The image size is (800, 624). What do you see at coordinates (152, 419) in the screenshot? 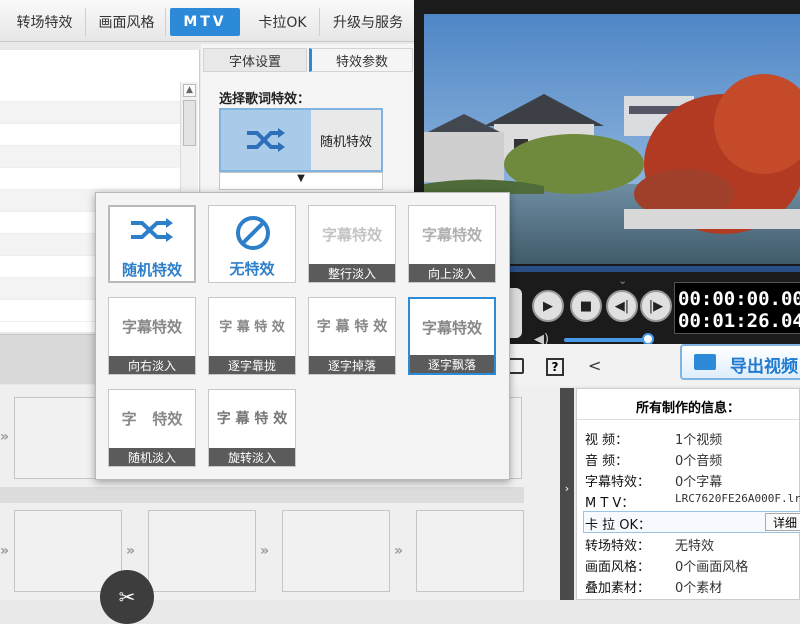
I see `effect-preview: 字 特效` at bounding box center [152, 419].